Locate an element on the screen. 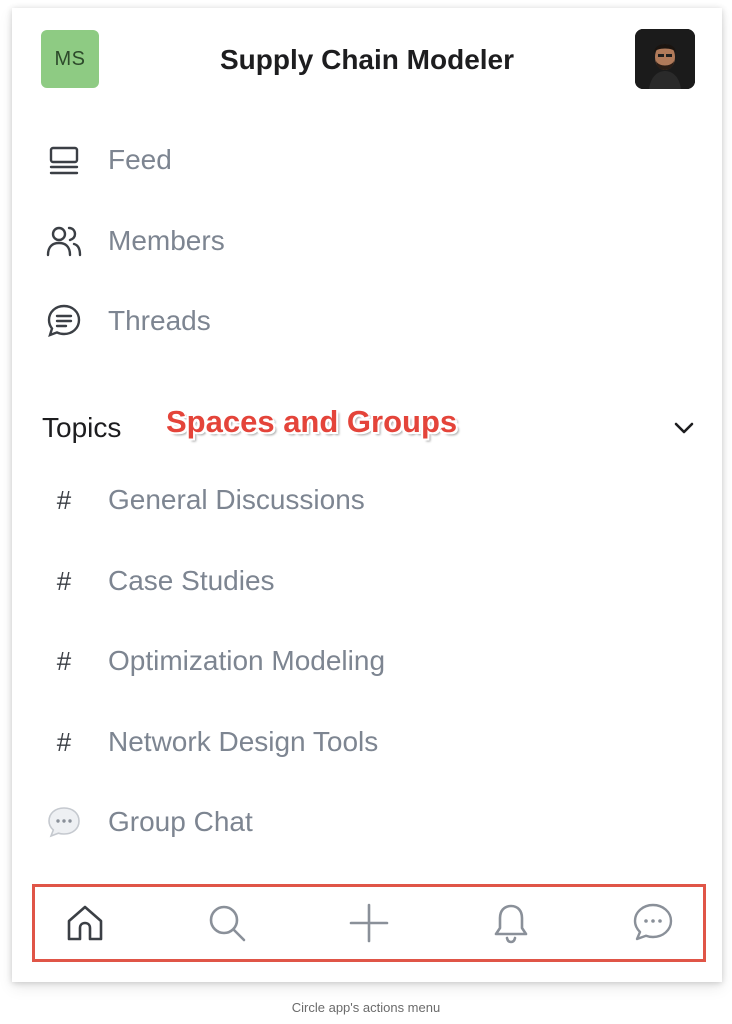 The width and height of the screenshot is (732, 1024). nav-item-threads: Threads is located at coordinates (126, 321).